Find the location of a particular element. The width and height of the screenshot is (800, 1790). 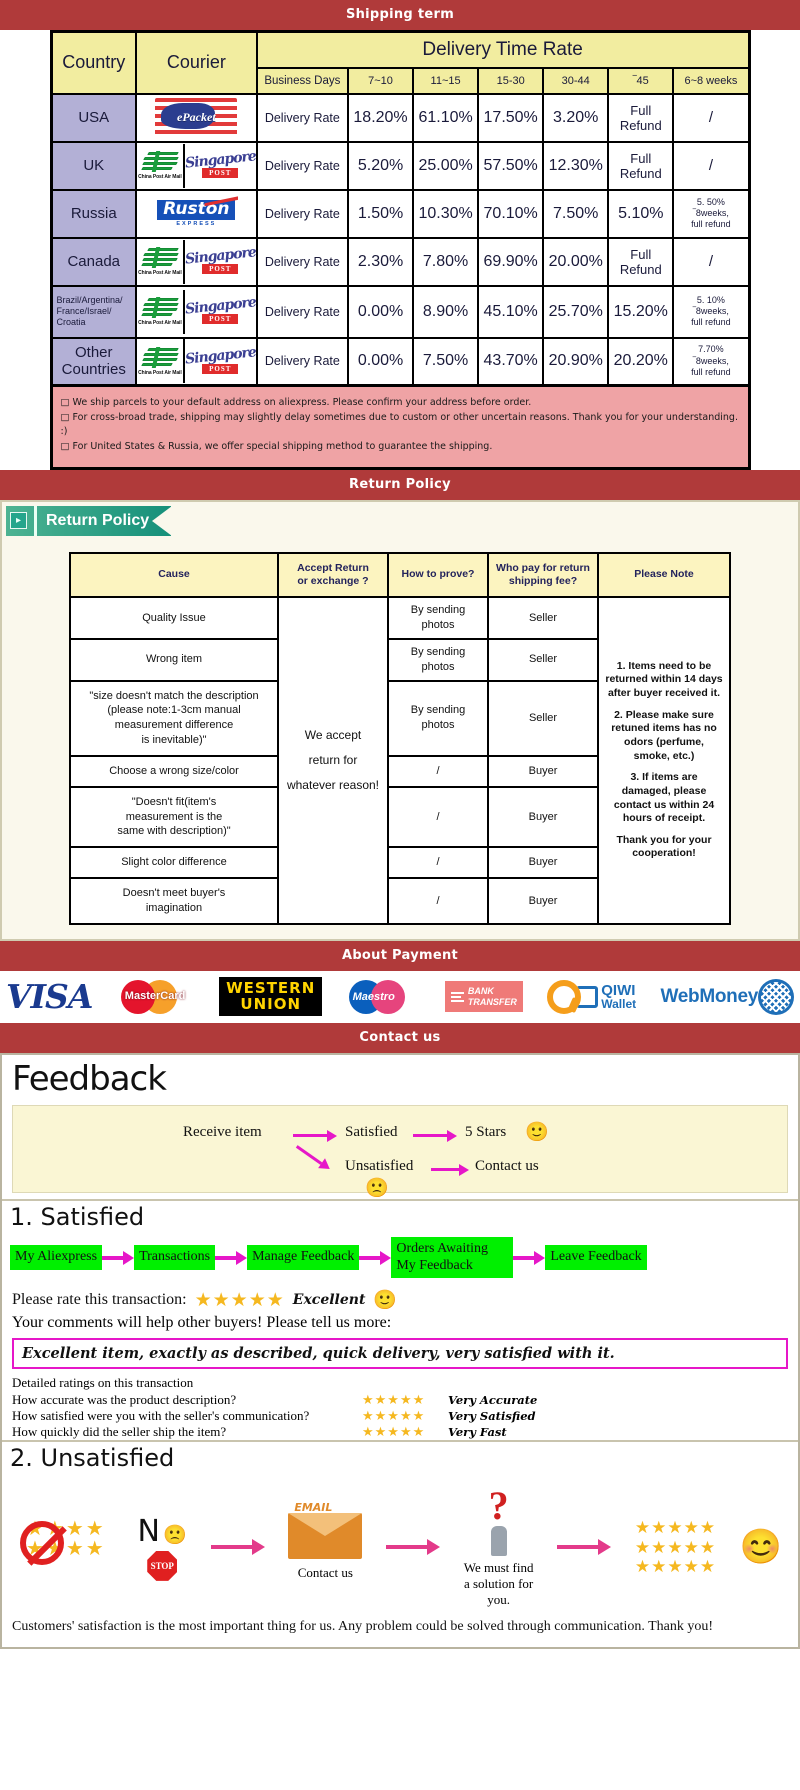

detailed-rating-value: Very Accurate is located at coordinates (493, 1400).